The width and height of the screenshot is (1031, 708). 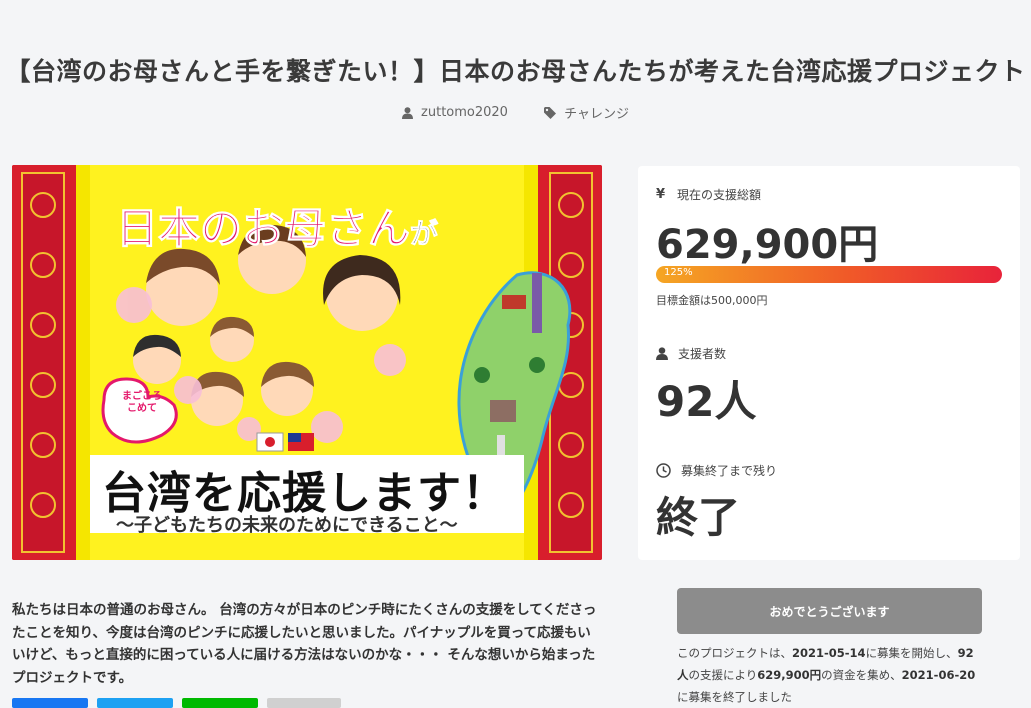 What do you see at coordinates (304, 703) in the screenshot?
I see `copy-link-button` at bounding box center [304, 703].